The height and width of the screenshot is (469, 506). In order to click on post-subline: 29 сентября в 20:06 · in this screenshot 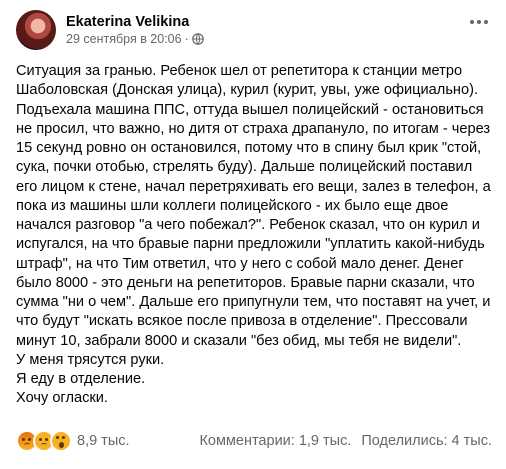, I will do `click(135, 39)`.